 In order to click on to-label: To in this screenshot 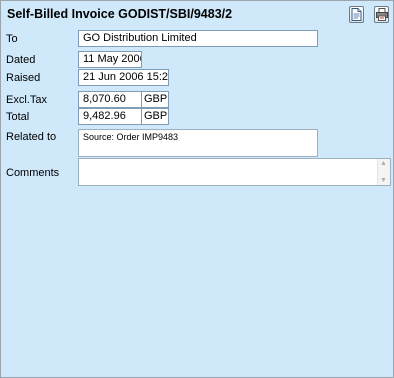, I will do `click(12, 39)`.